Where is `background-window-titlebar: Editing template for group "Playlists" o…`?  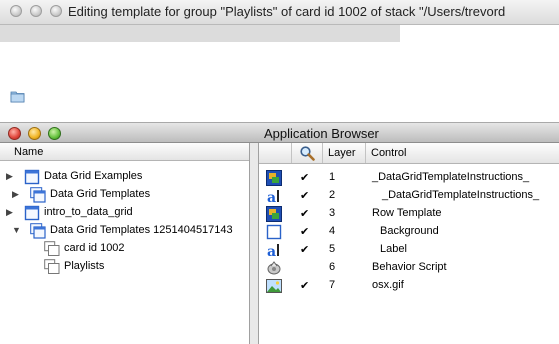 background-window-titlebar: Editing template for group "Playlists" o… is located at coordinates (279, 12).